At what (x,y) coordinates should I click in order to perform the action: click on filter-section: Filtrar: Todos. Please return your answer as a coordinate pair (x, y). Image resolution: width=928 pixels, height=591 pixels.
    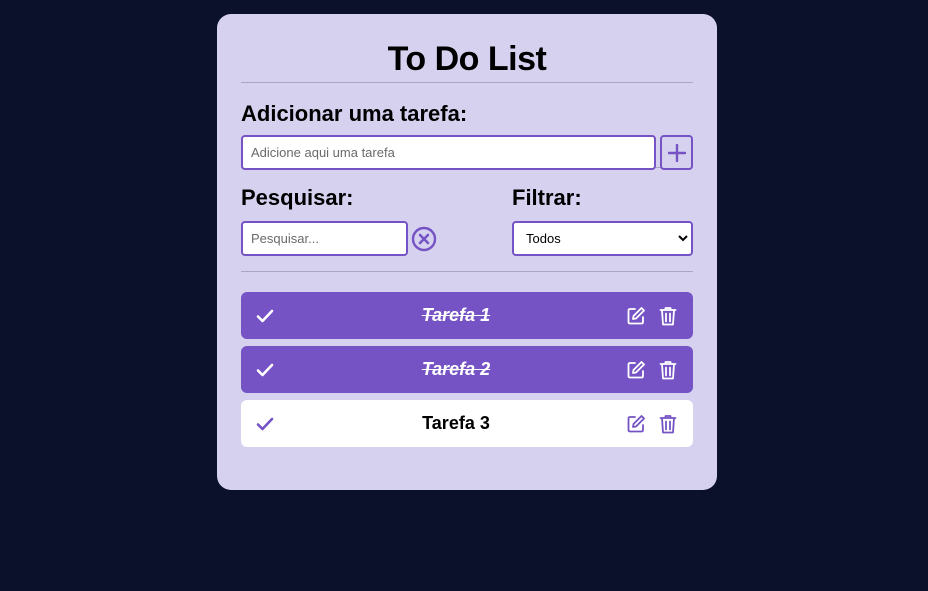
    Looking at the image, I should click on (602, 228).